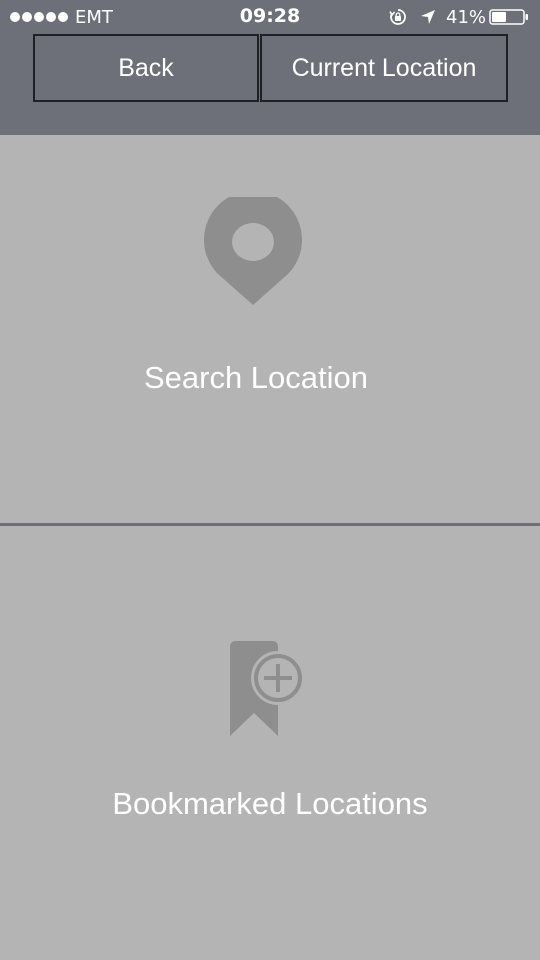 This screenshot has width=540, height=960. I want to click on map-pin-icon, so click(253, 251).